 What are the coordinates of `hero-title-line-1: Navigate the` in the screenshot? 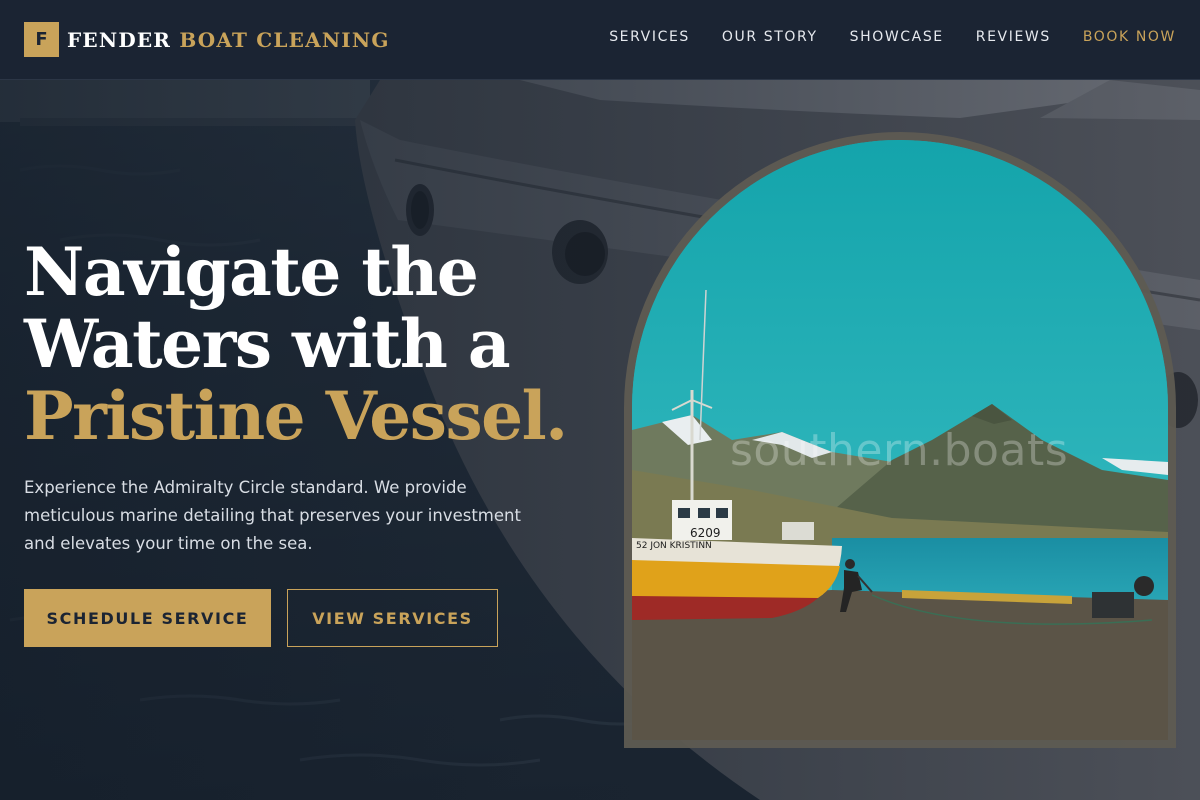 It's located at (251, 272).